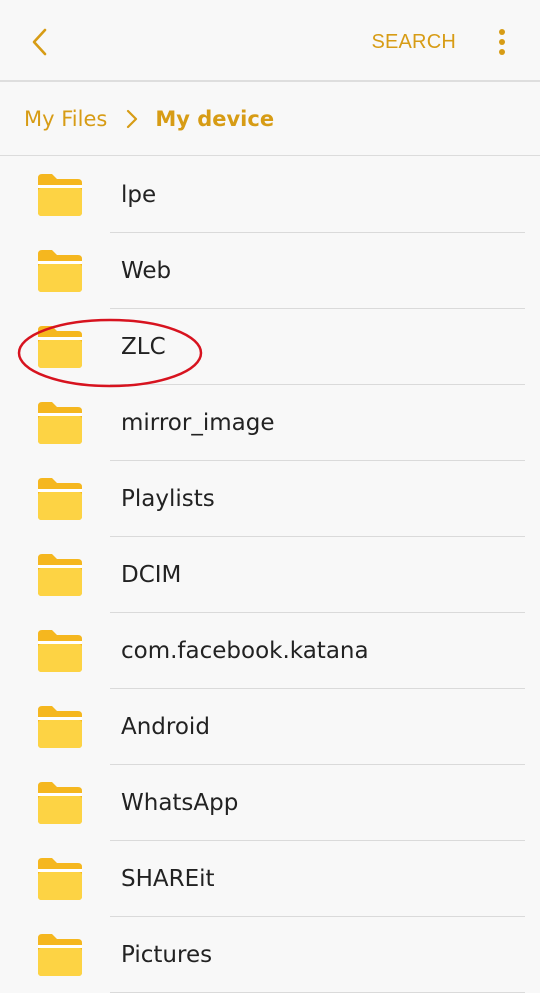  Describe the element at coordinates (245, 651) in the screenshot. I see `file-name: com.facebook.katana` at that location.